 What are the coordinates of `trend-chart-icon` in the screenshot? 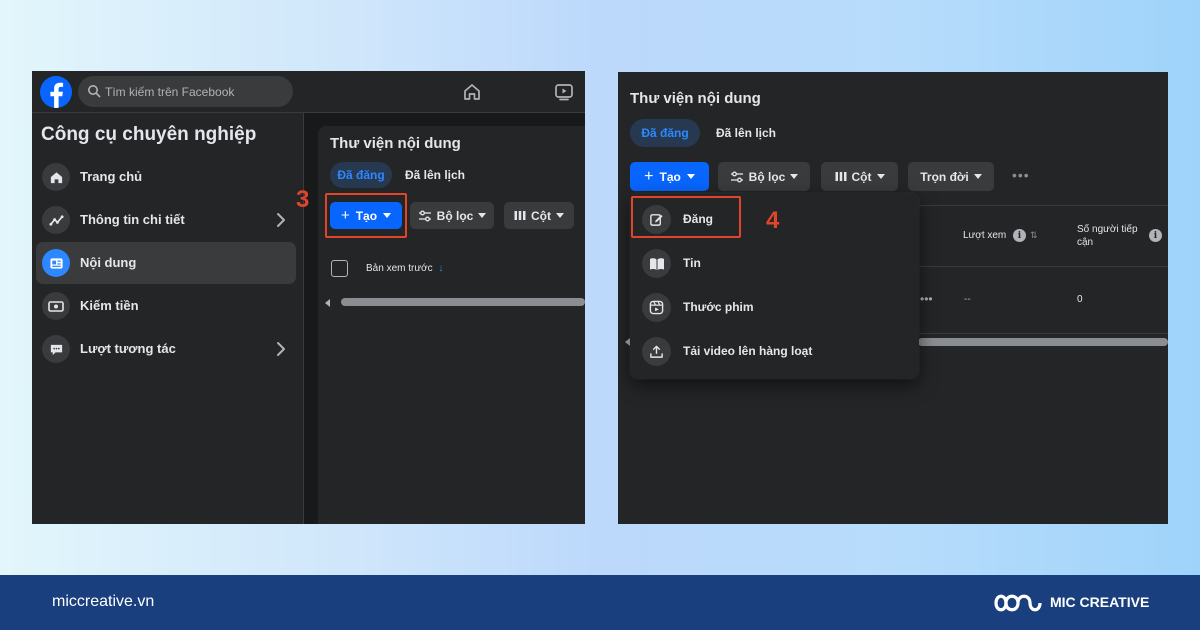 It's located at (56, 220).